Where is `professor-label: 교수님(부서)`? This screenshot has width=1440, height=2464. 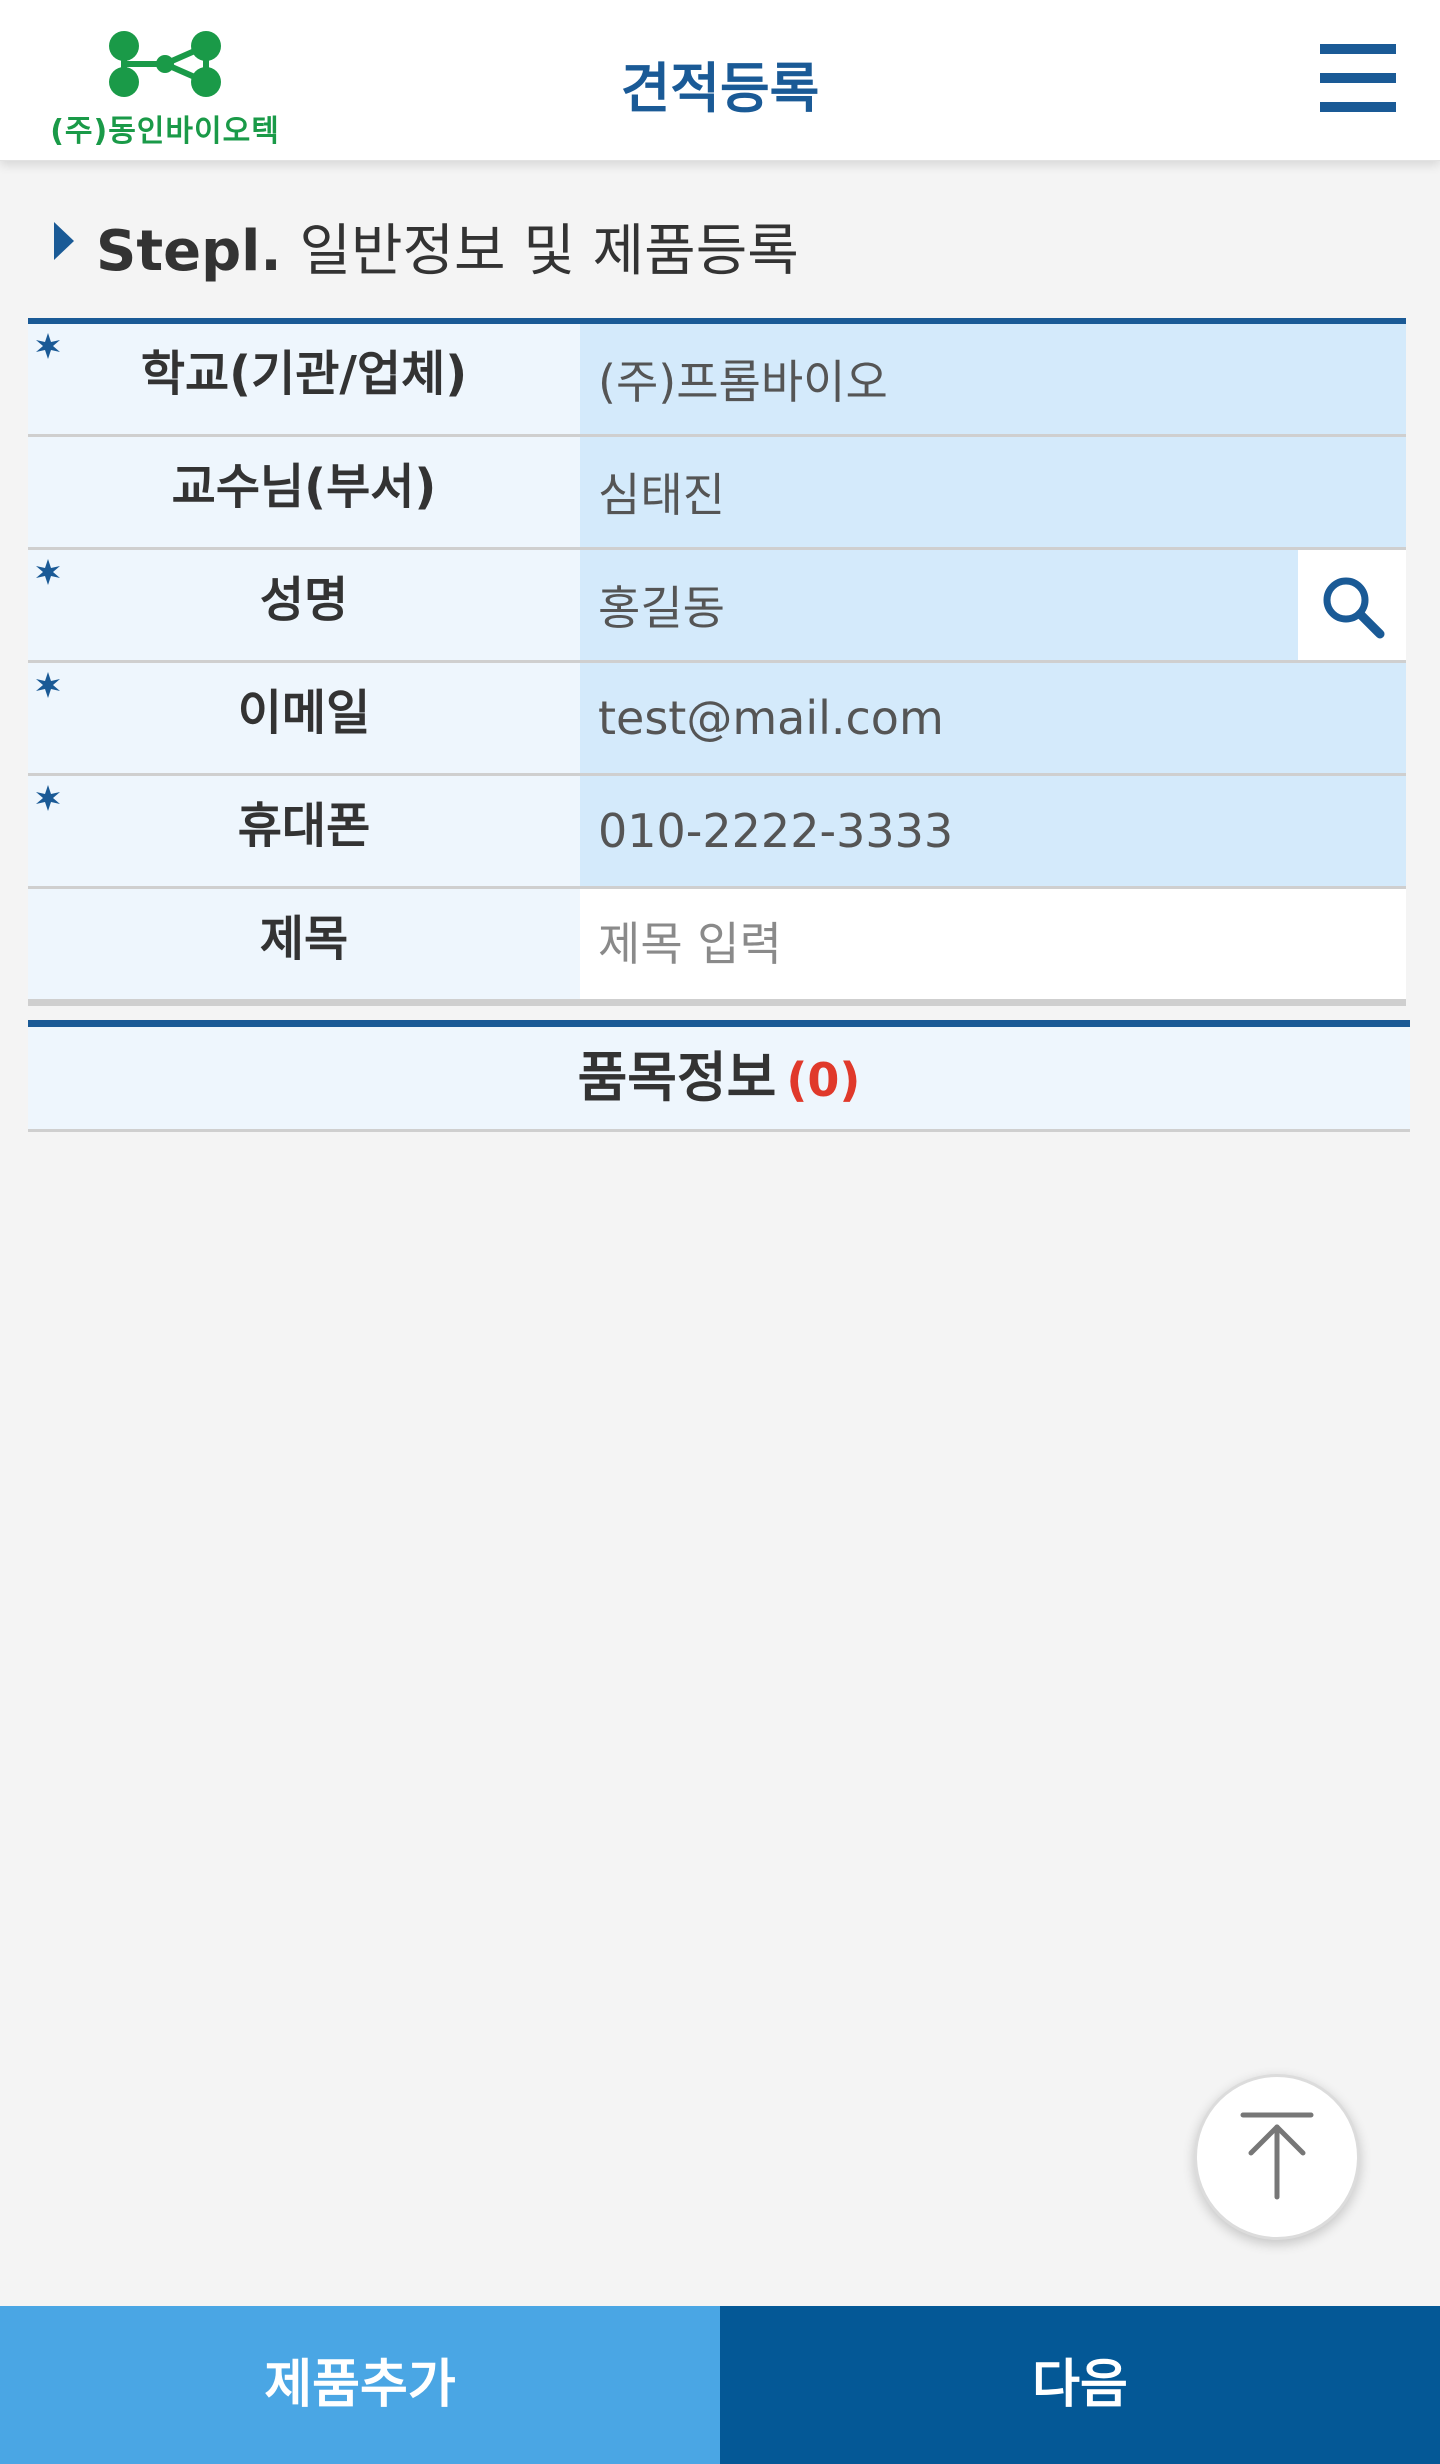 professor-label: 교수님(부서) is located at coordinates (304, 487).